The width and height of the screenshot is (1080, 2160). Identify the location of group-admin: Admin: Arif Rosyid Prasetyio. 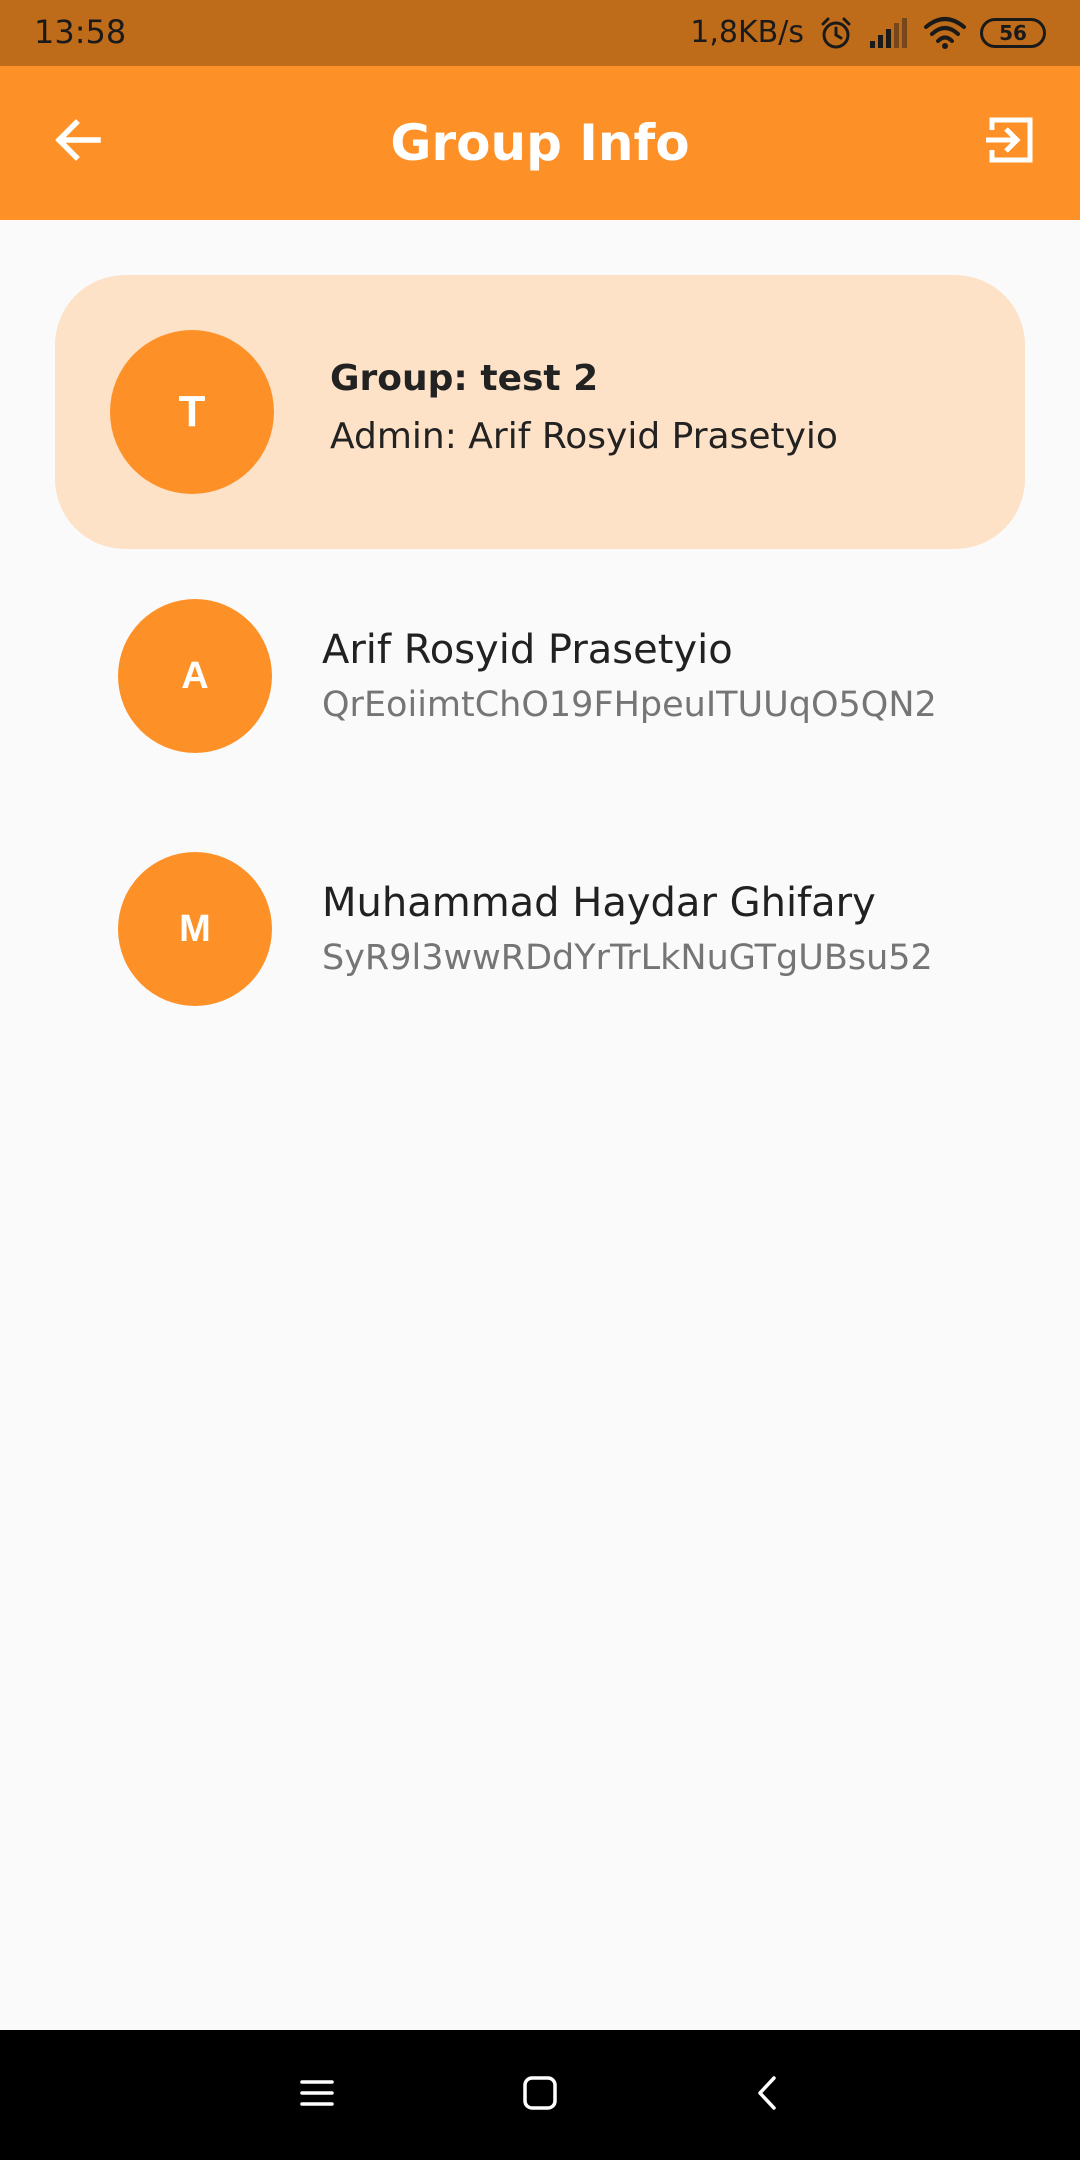
(584, 436).